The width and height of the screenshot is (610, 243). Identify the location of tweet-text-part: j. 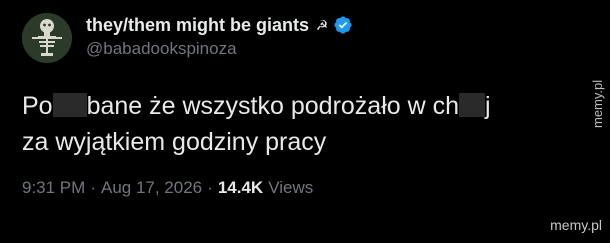
(488, 106).